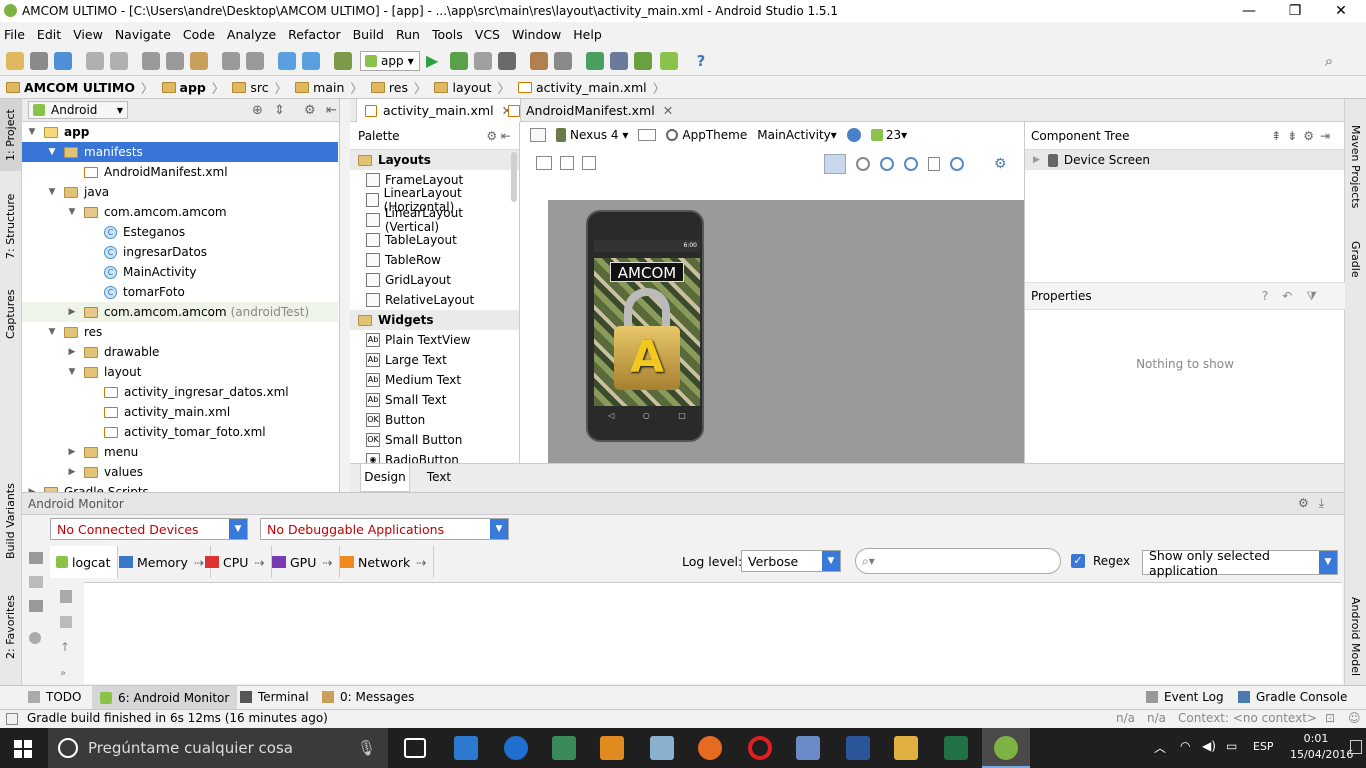 The width and height of the screenshot is (1366, 768). What do you see at coordinates (956, 748) in the screenshot?
I see `excel-icon` at bounding box center [956, 748].